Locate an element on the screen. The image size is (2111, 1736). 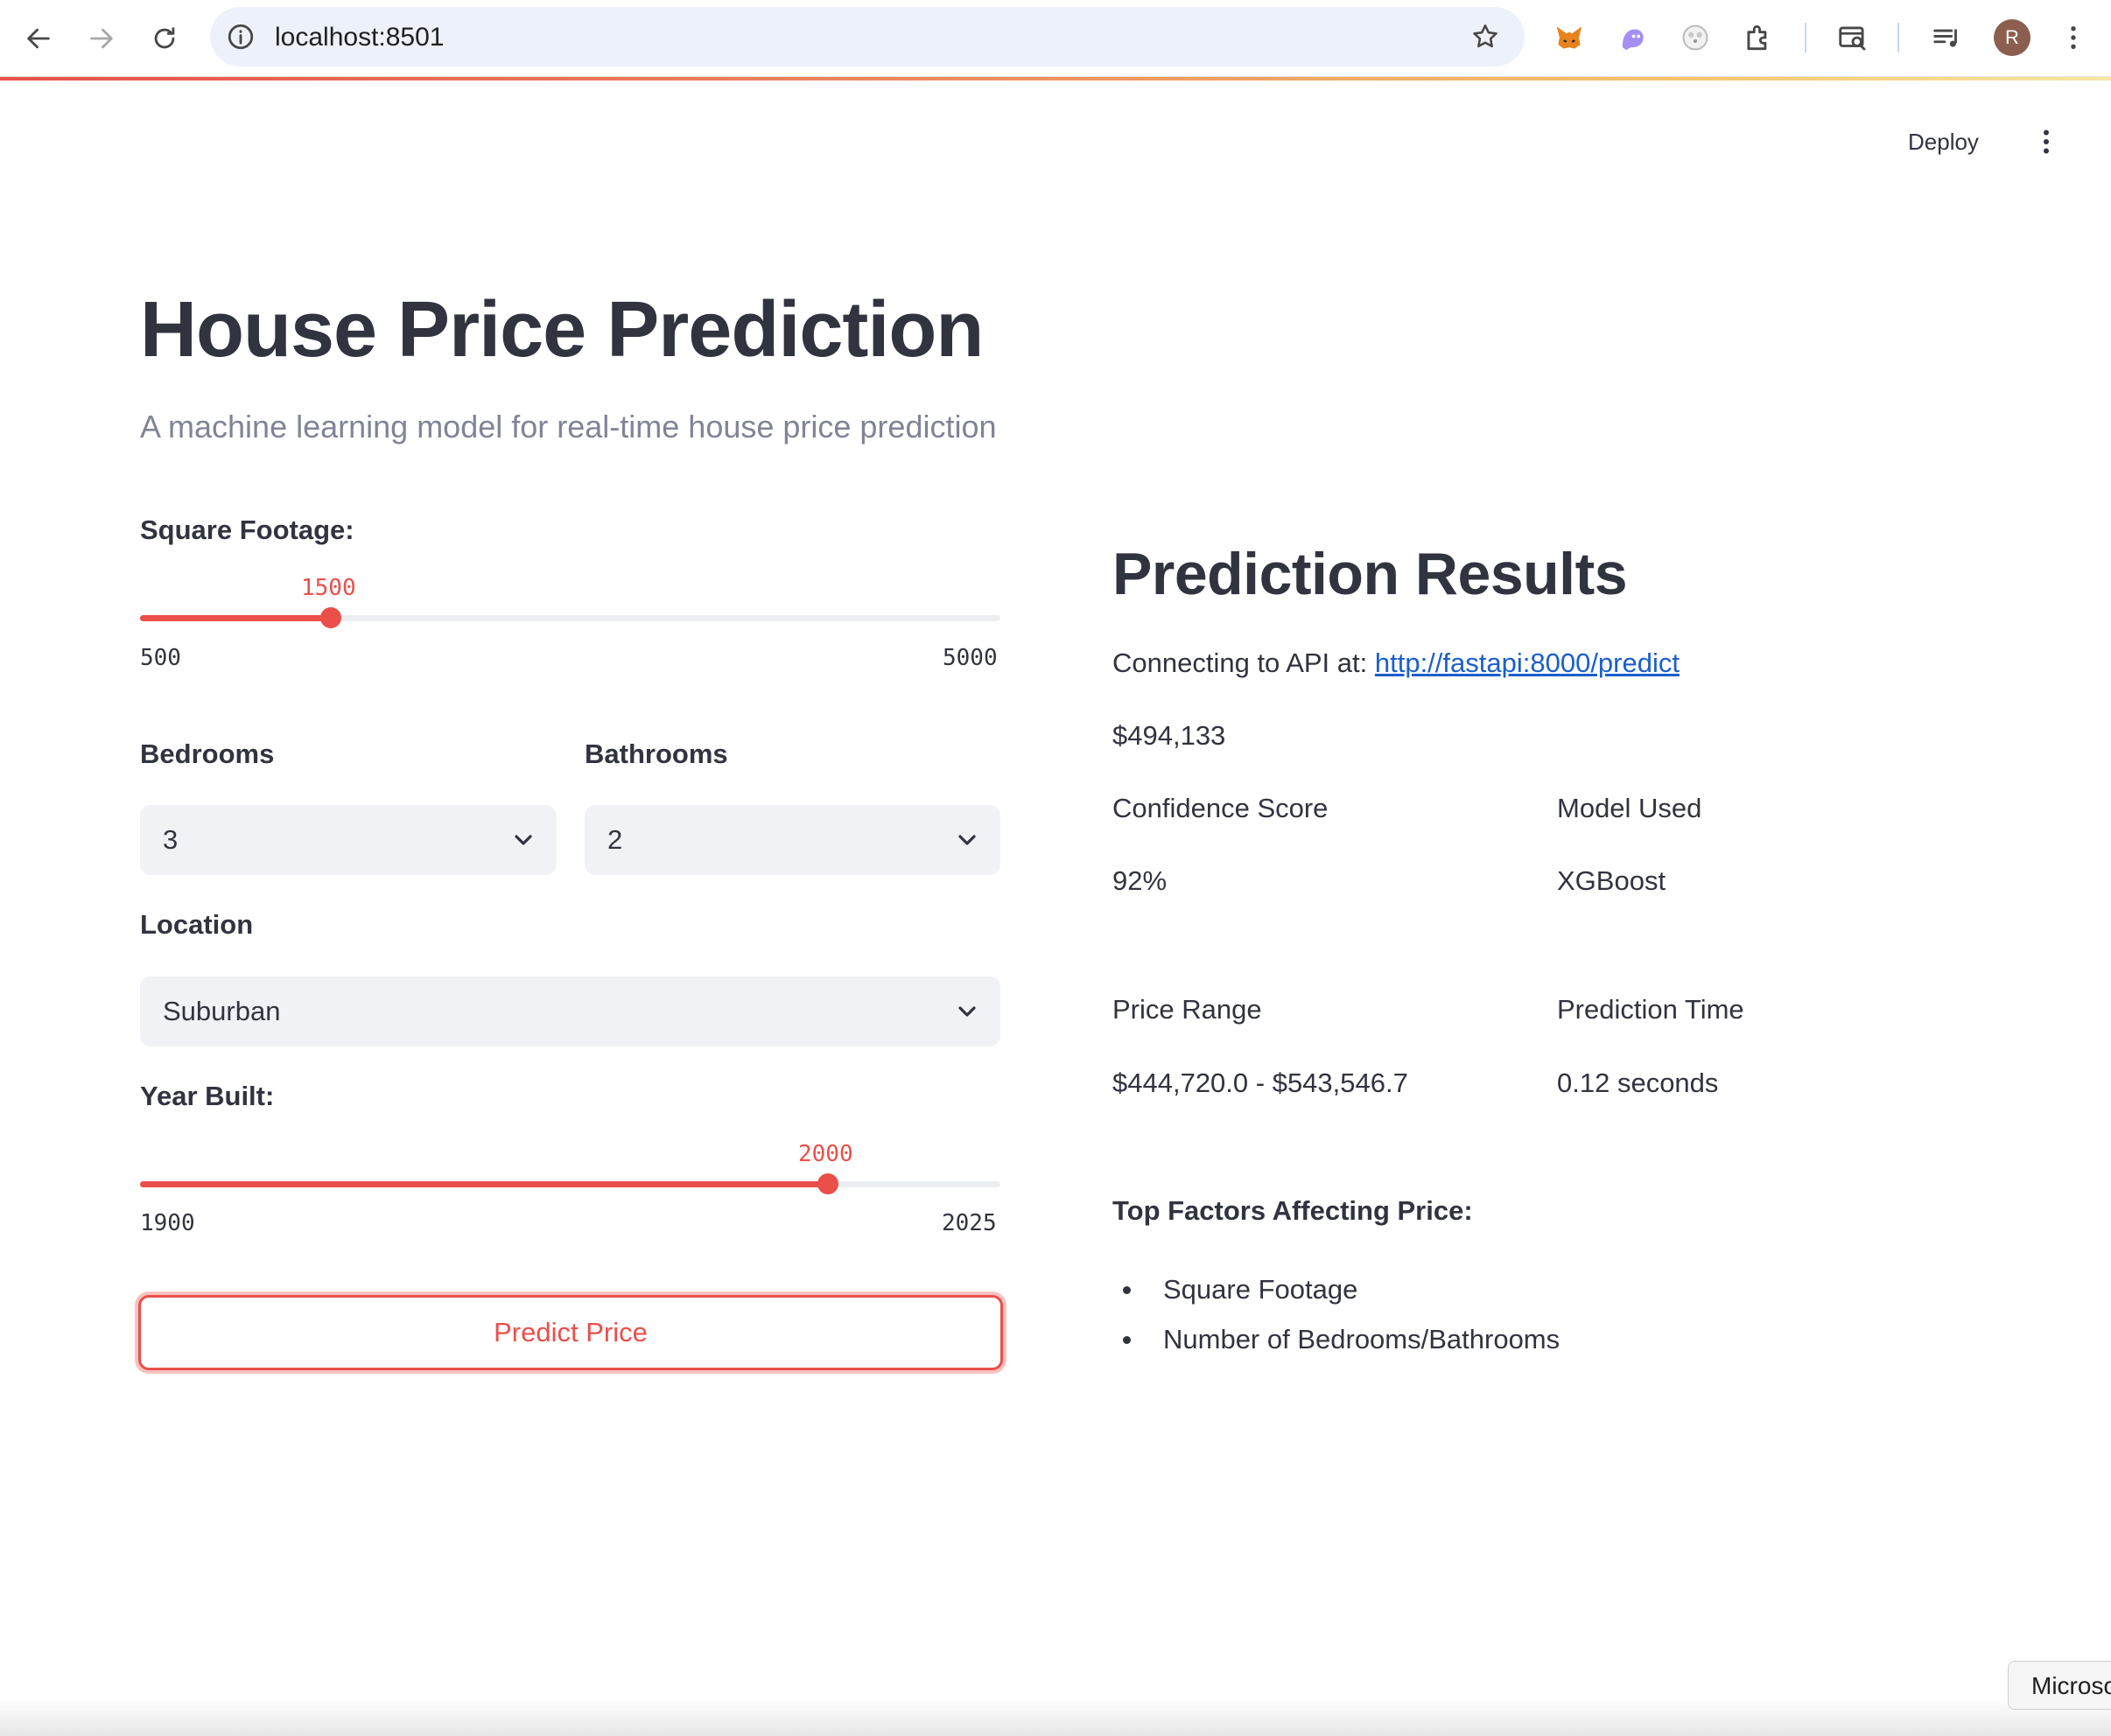
browser-menu-icon is located at coordinates (2073, 38).